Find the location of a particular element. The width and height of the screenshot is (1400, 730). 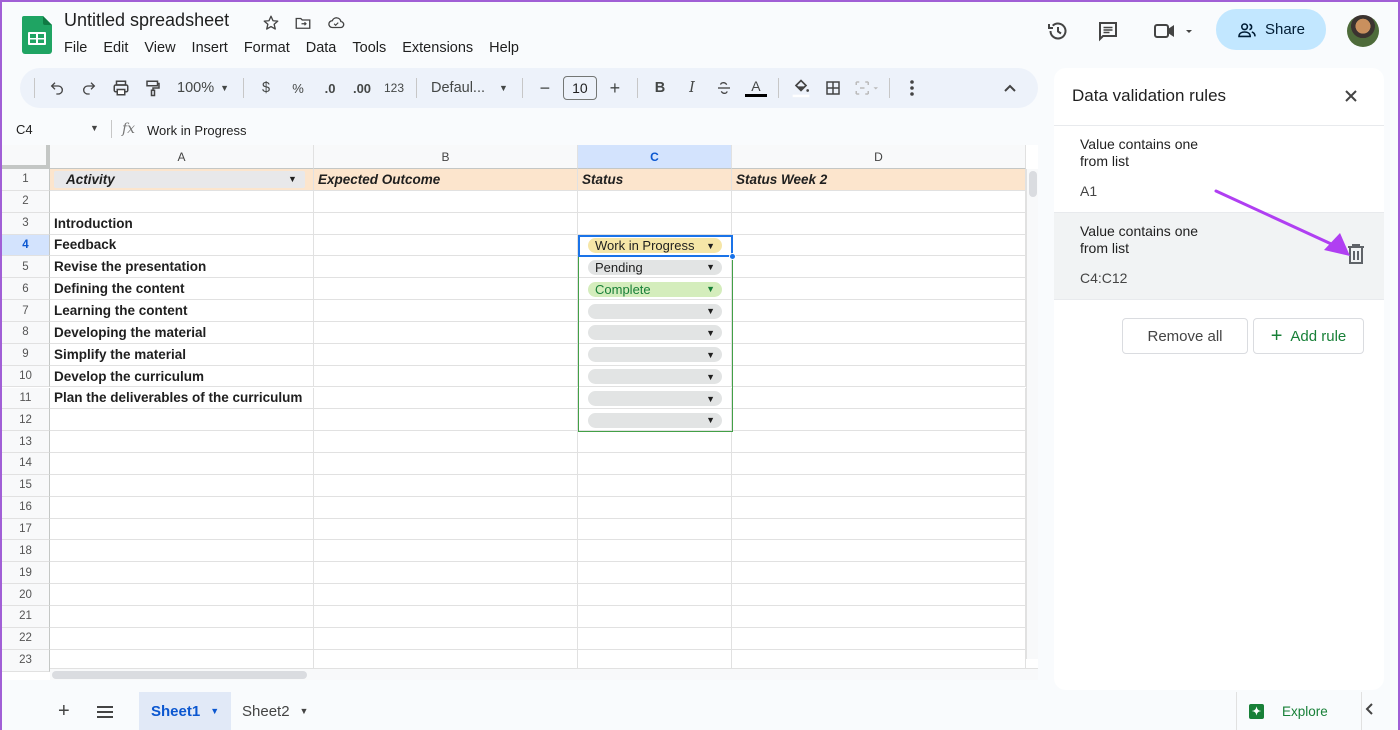

row-header: 7 is located at coordinates (26, 311).